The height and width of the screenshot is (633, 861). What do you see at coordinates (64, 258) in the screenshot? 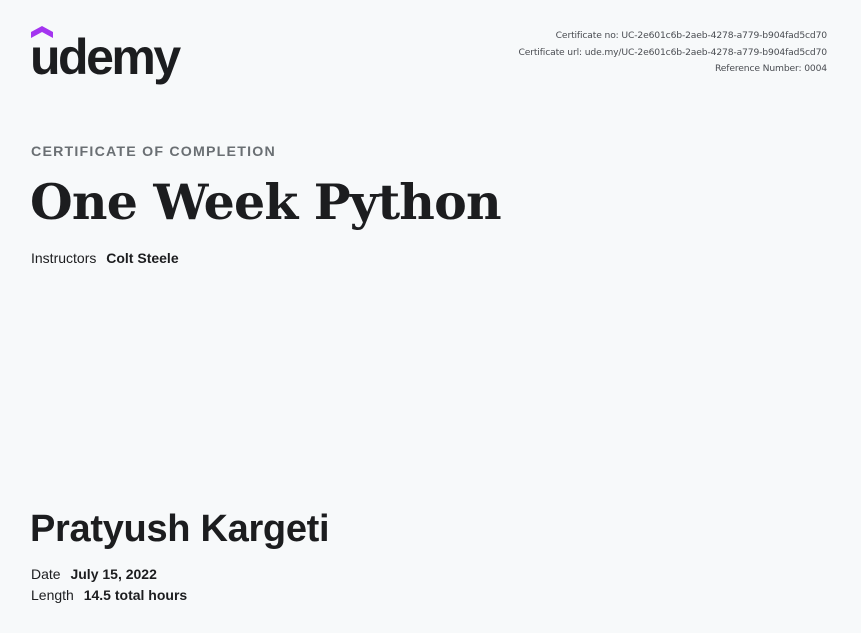
I see `instructors-label: Instructors` at bounding box center [64, 258].